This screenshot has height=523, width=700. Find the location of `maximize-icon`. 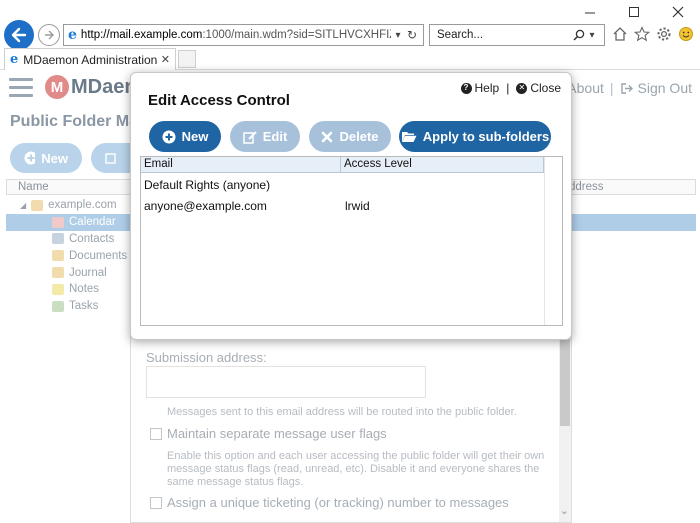

maximize-icon is located at coordinates (634, 12).